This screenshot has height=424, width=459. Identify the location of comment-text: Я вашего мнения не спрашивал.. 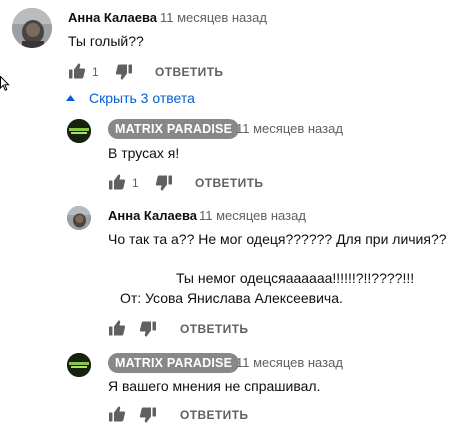
(214, 386).